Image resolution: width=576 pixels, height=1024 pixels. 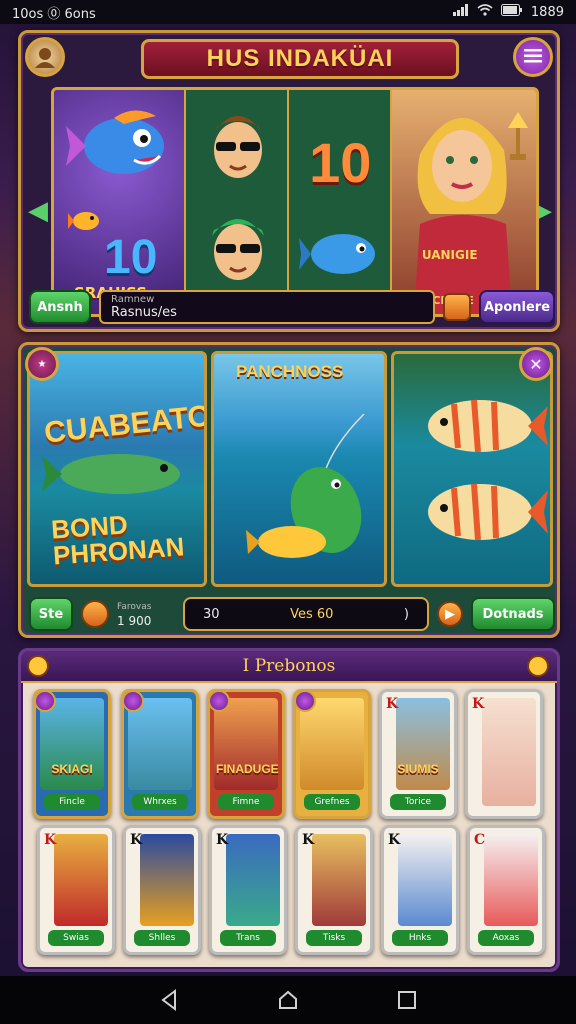 What do you see at coordinates (38, 666) in the screenshot?
I see `coin-header-icon` at bounding box center [38, 666].